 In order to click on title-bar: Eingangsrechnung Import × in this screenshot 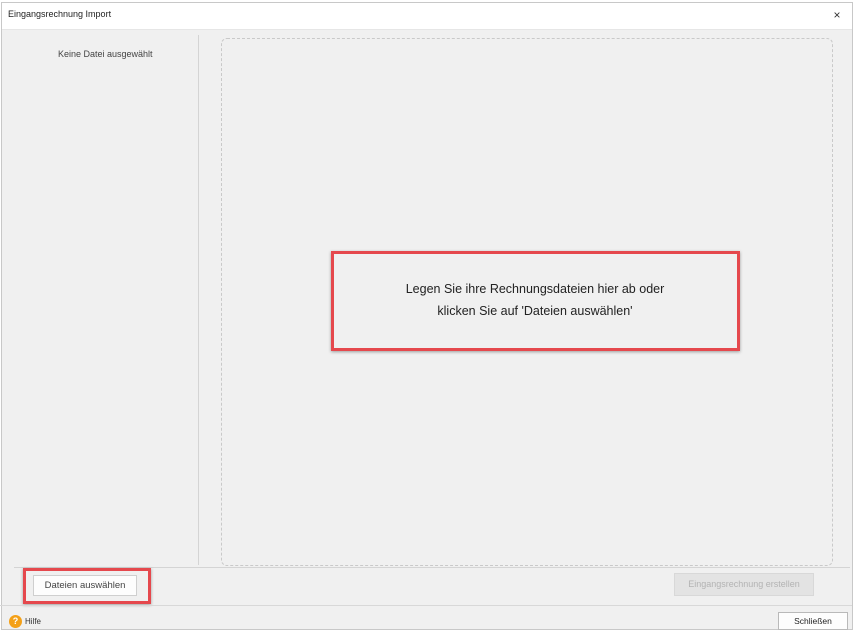, I will do `click(427, 16)`.